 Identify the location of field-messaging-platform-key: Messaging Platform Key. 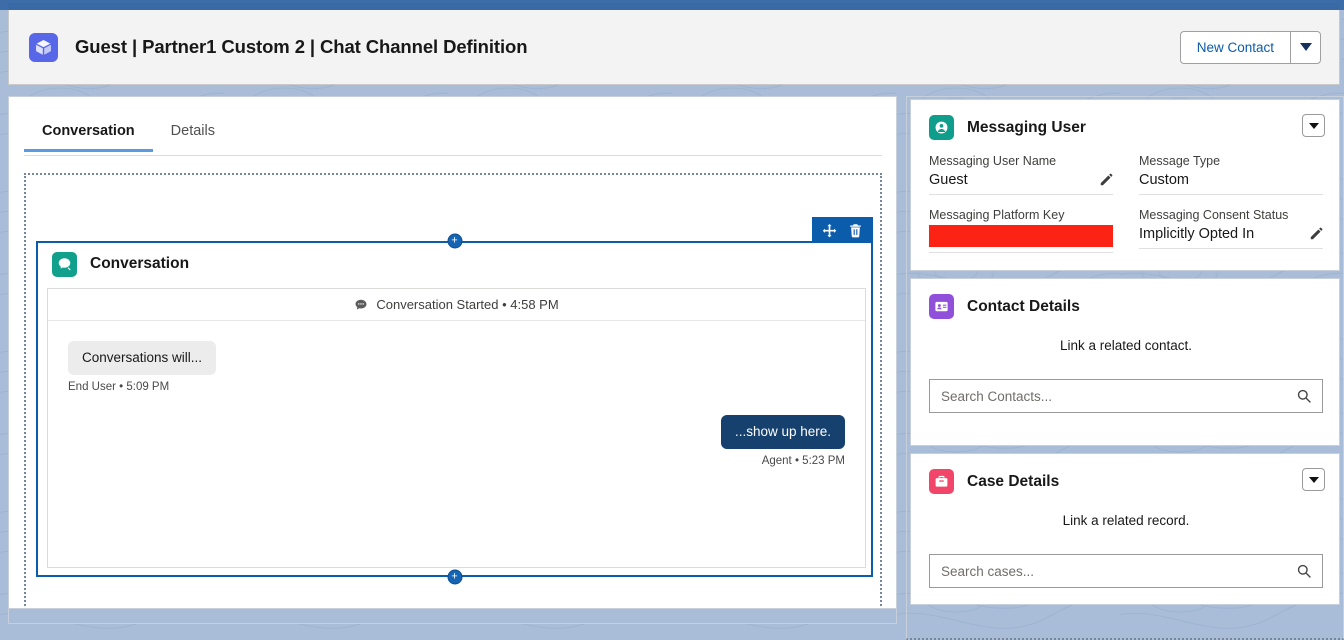
(1021, 231).